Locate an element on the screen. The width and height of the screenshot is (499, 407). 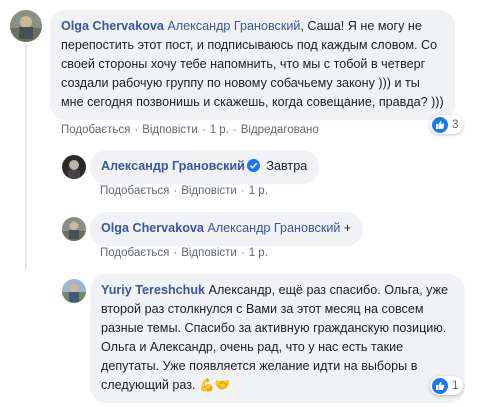
reply-bubble: Olga Chervakova Александр Грановский + is located at coordinates (227, 229).